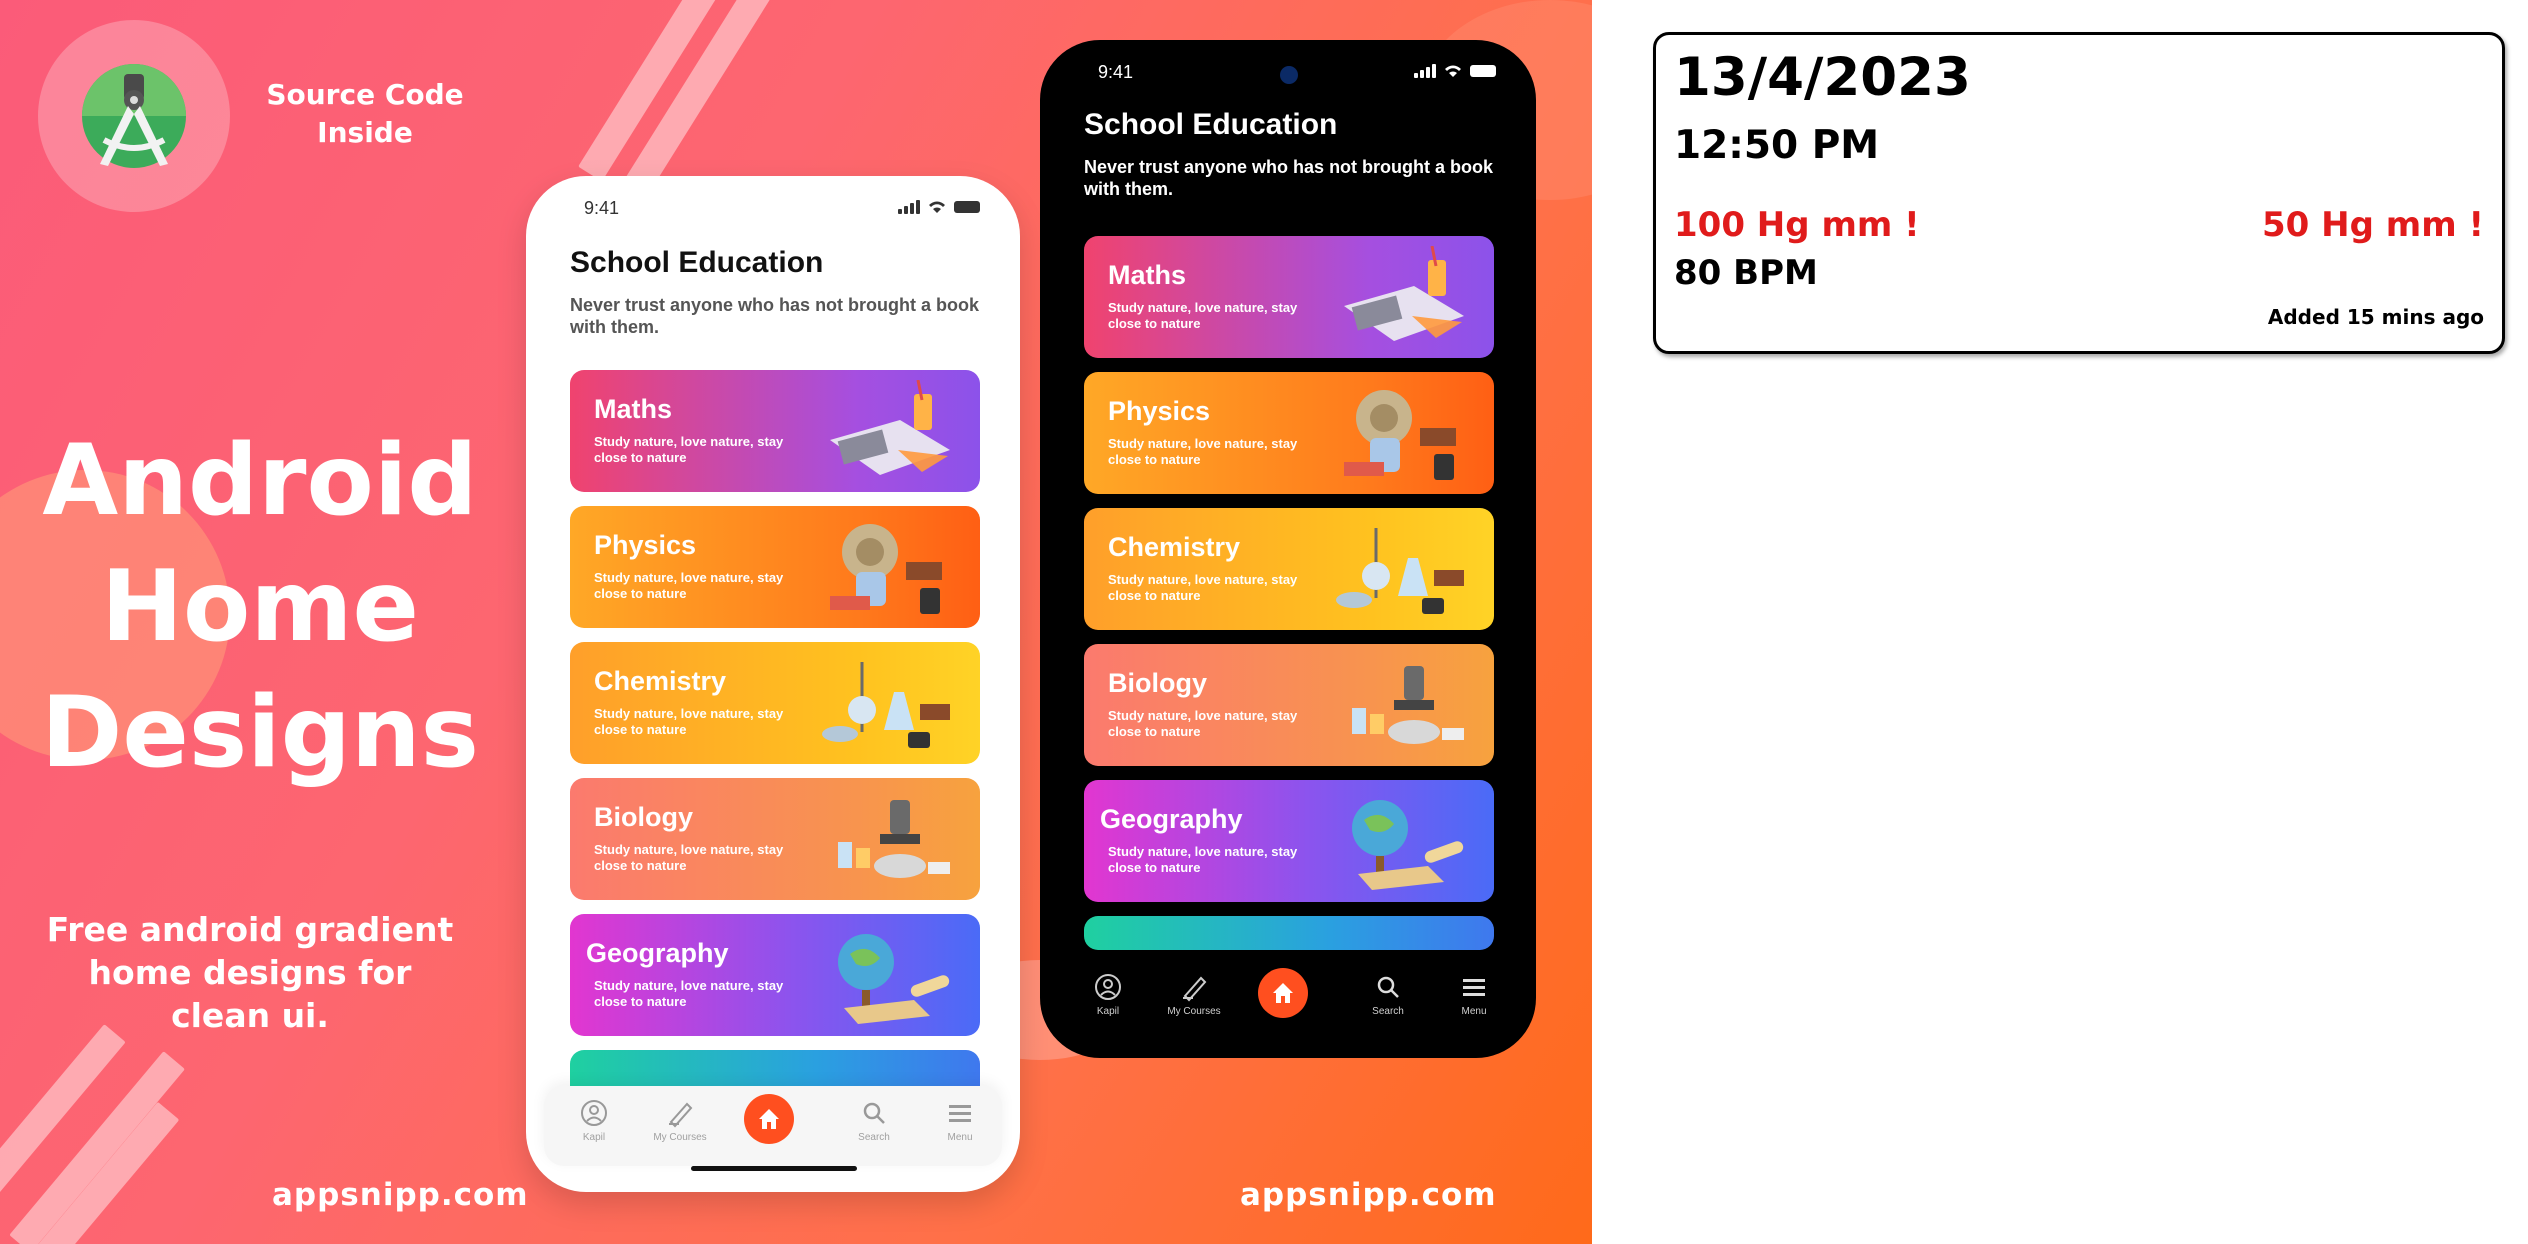  Describe the element at coordinates (680, 1137) in the screenshot. I see `nav-label: My Courses` at that location.